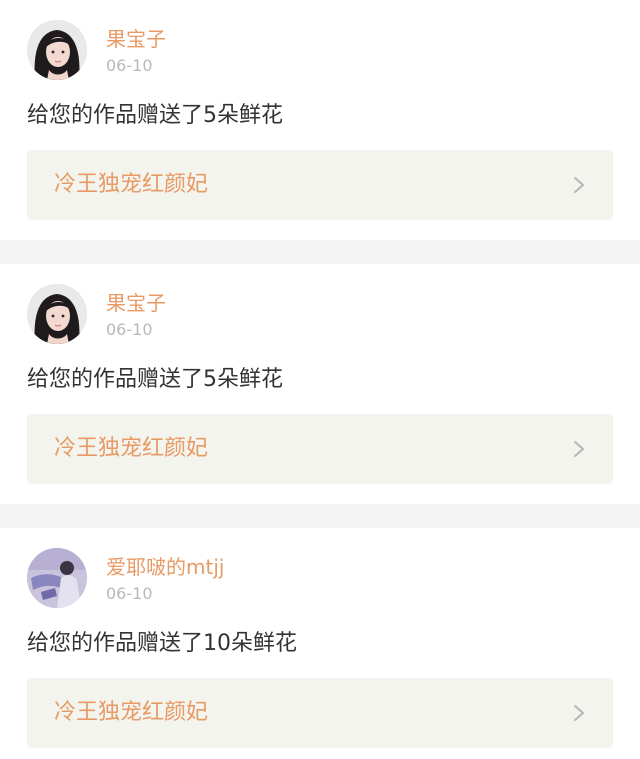 This screenshot has height=759, width=640. I want to click on avatar-purple-figure-icon, so click(57, 578).